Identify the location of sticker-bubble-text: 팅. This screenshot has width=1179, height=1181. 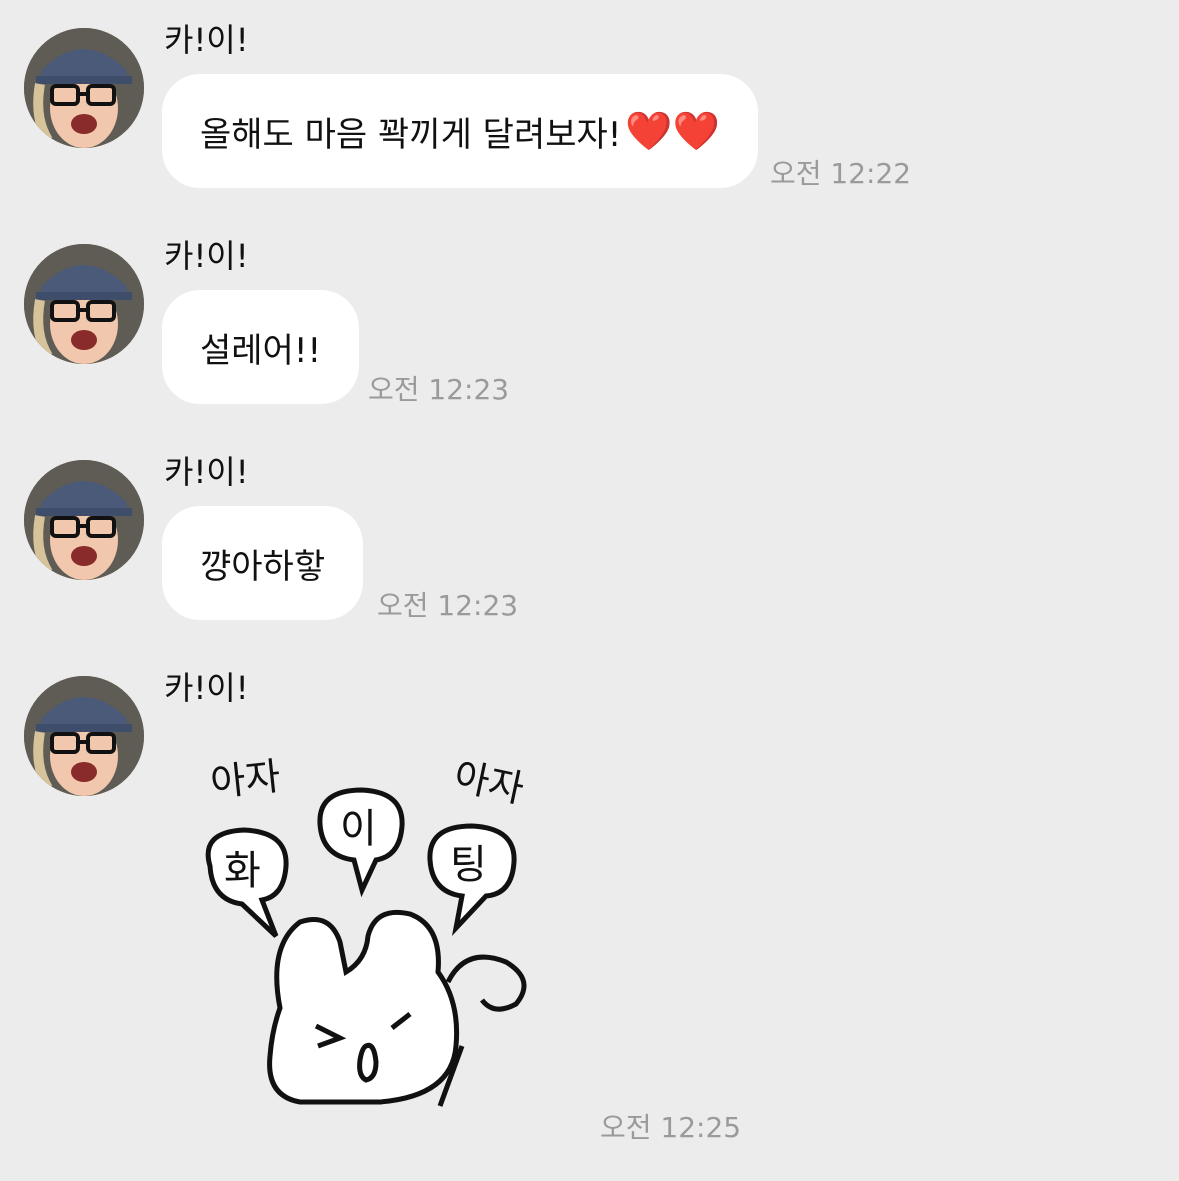
(468, 865).